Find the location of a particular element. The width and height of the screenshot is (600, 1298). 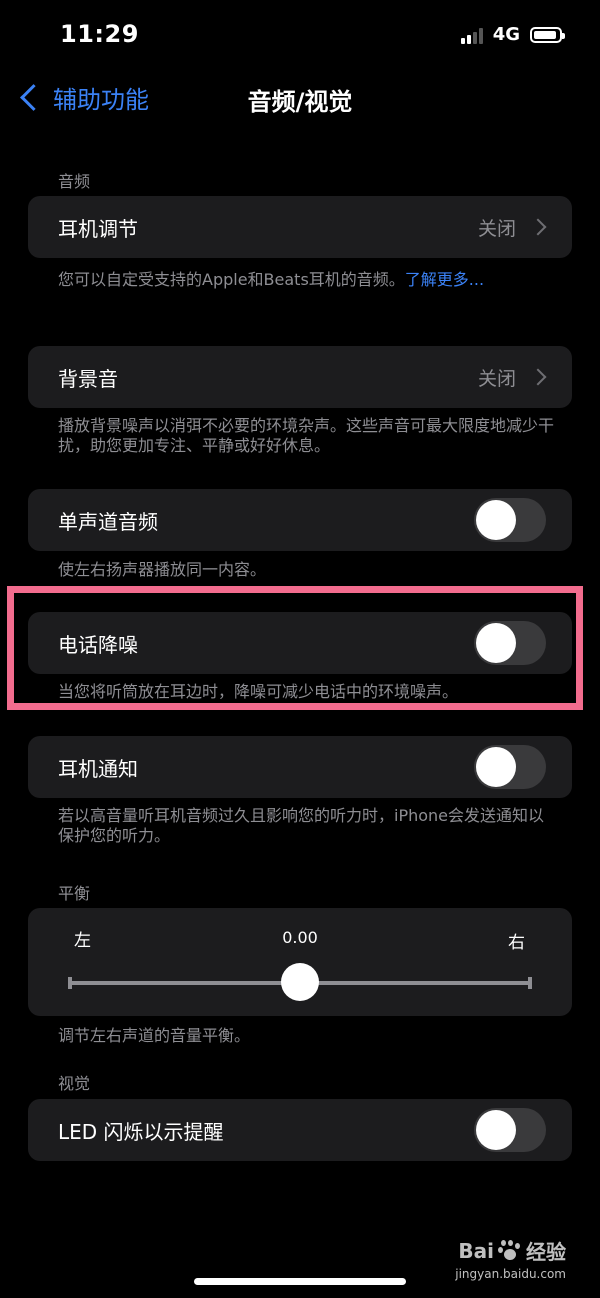

status-icons: 4G is located at coordinates (512, 34).